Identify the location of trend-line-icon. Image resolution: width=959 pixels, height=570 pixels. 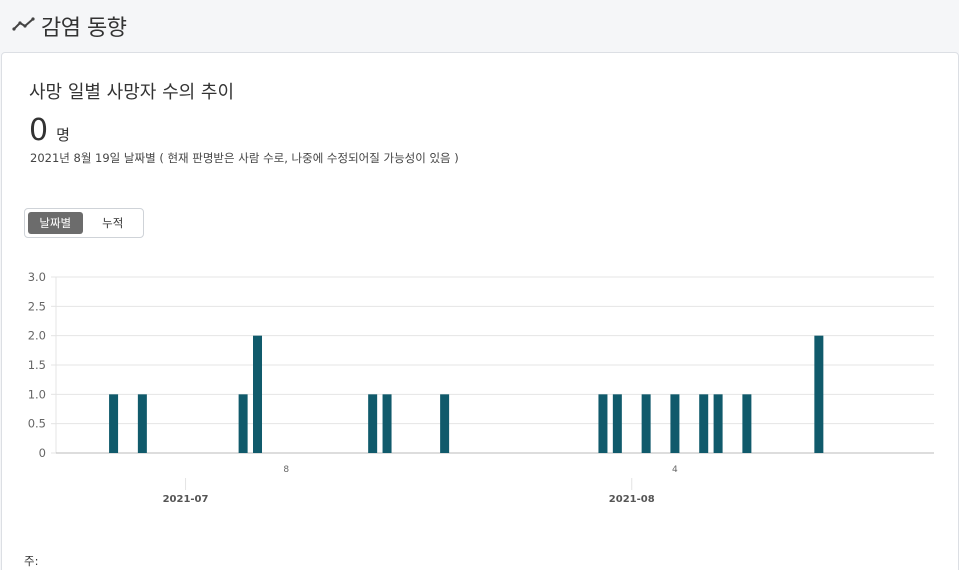
(26, 26).